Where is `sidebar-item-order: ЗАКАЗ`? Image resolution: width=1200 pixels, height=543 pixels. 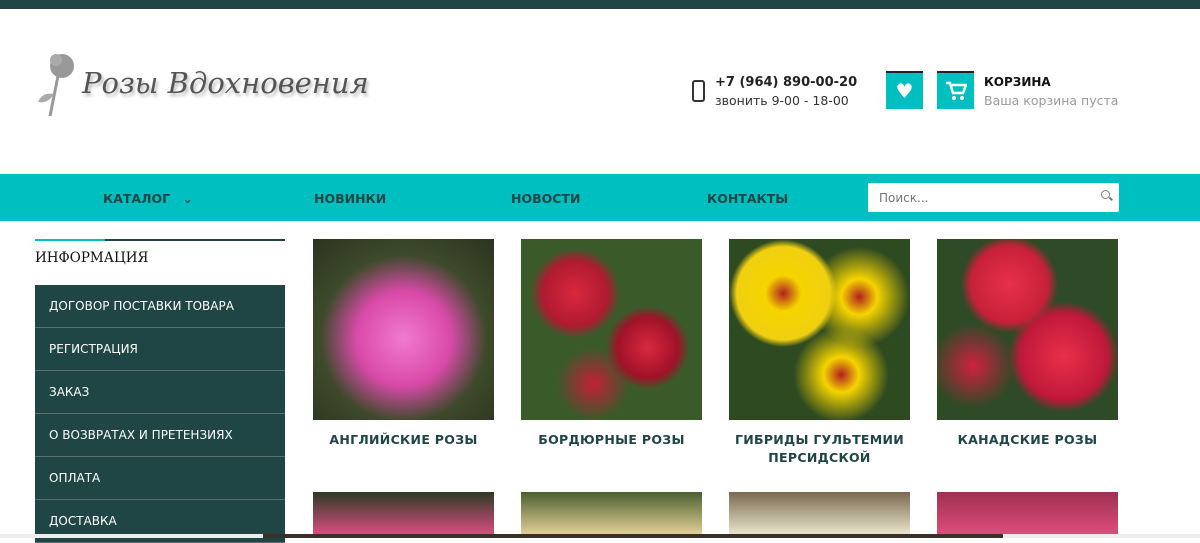 sidebar-item-order: ЗАКАЗ is located at coordinates (160, 392).